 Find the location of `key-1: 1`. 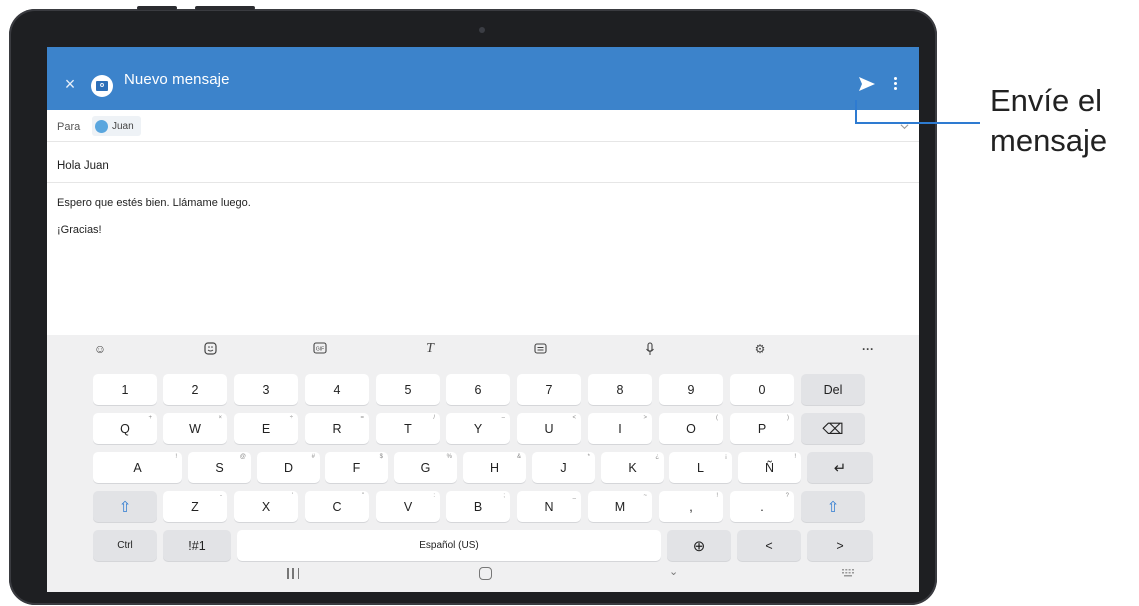

key-1: 1 is located at coordinates (125, 389).